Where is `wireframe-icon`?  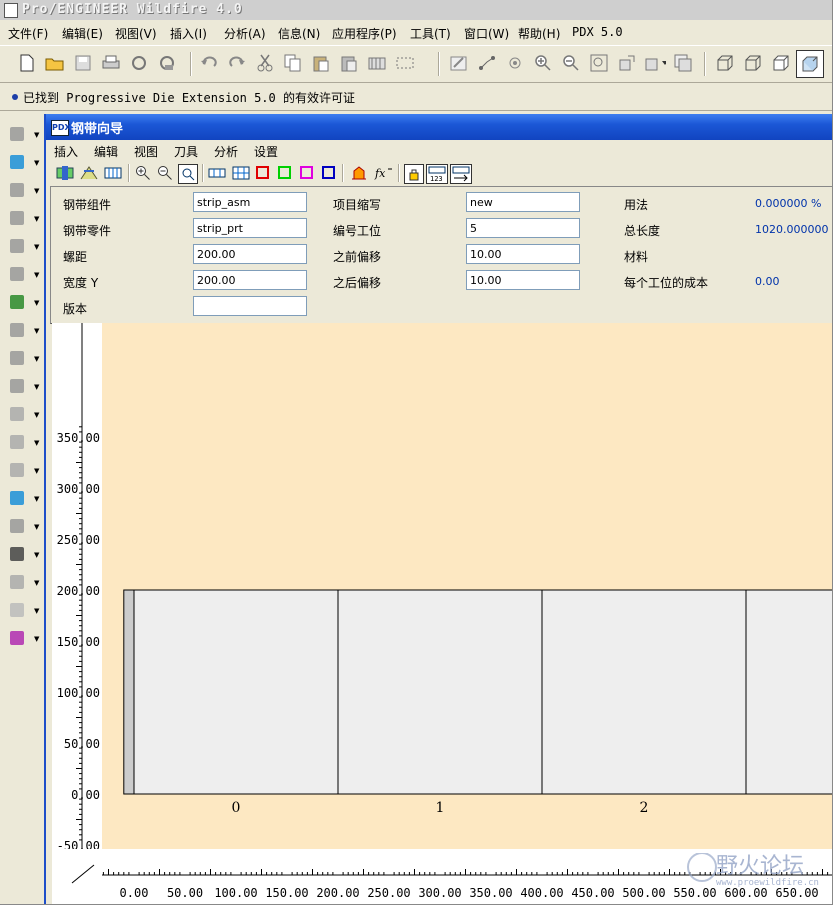
wireframe-icon is located at coordinates (725, 63).